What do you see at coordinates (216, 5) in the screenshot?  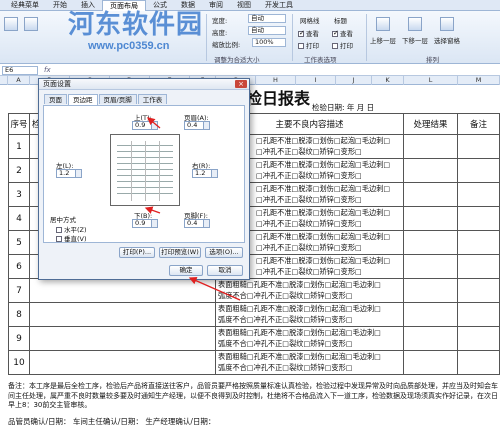 I see `tab-review: 审阅` at bounding box center [216, 5].